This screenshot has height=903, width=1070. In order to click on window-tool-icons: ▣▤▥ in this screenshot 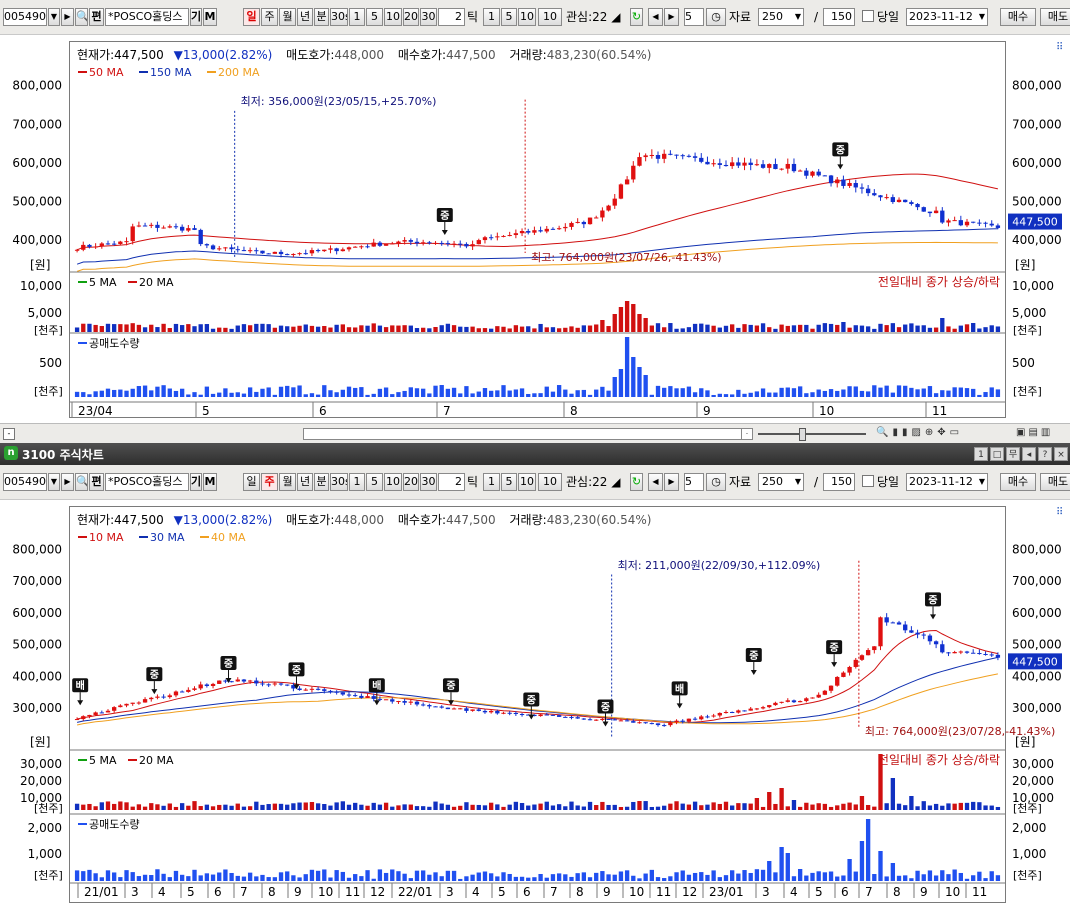, I will do `click(1034, 432)`.